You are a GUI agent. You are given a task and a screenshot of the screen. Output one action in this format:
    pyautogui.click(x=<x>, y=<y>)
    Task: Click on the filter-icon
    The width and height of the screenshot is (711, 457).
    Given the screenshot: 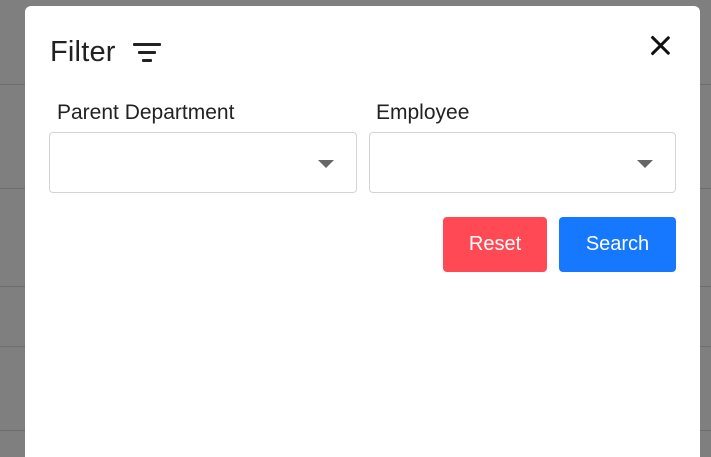 What is the action you would take?
    pyautogui.click(x=146, y=52)
    